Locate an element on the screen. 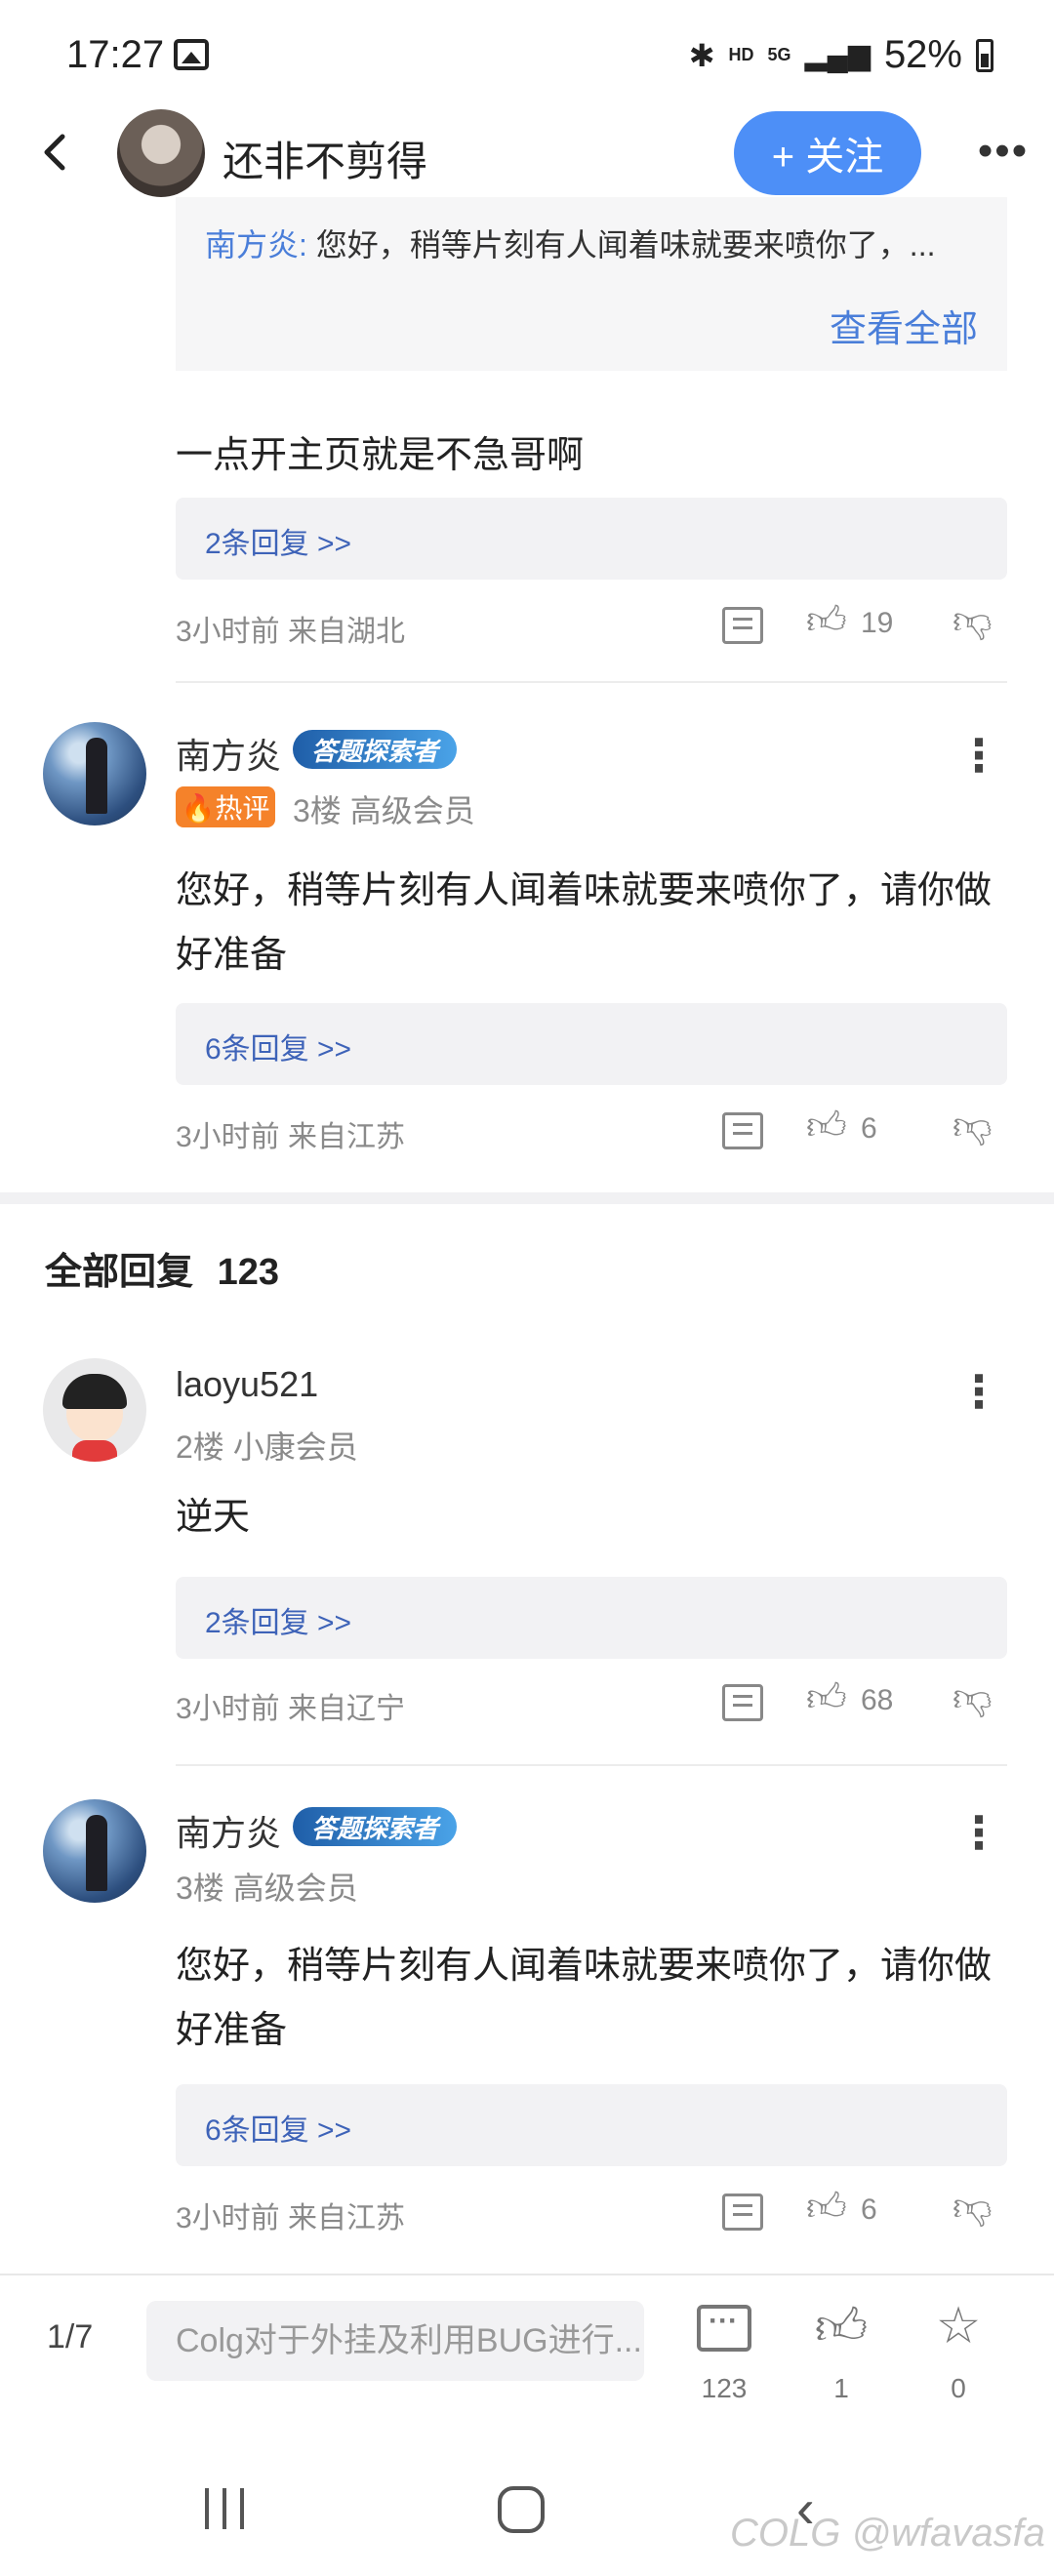  comment-body: 一点开主页就是不急哥啊 is located at coordinates (380, 455).